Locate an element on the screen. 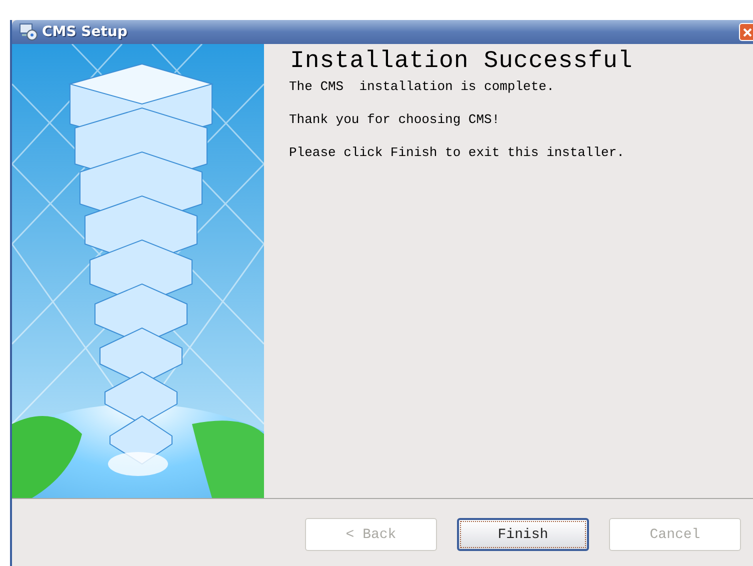 This screenshot has width=753, height=566. finish-button: Finish is located at coordinates (523, 534).